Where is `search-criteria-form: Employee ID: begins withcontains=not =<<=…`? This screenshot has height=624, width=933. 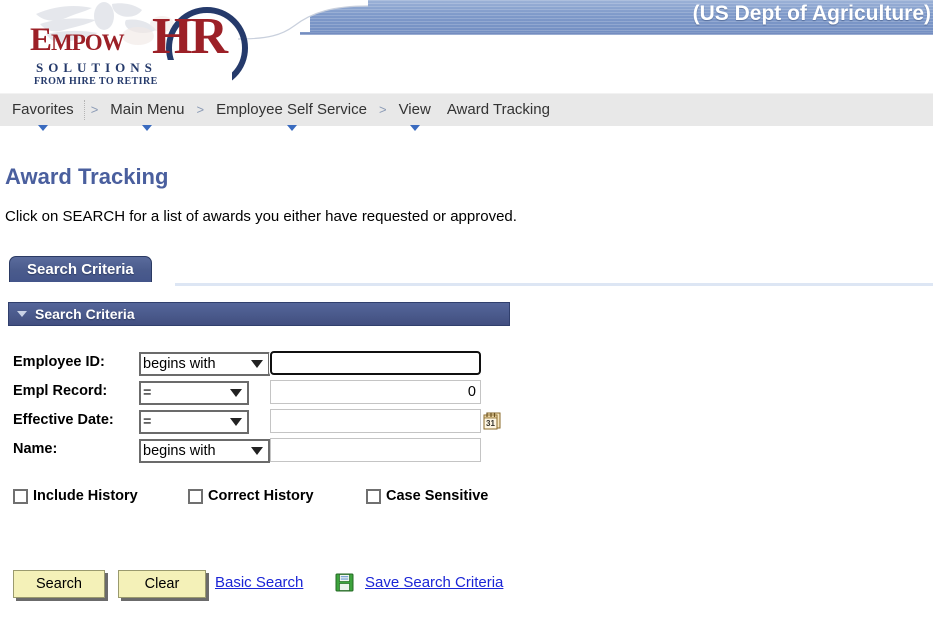
search-criteria-form: Employee ID: begins withcontains=not =<<=… is located at coordinates (260, 408).